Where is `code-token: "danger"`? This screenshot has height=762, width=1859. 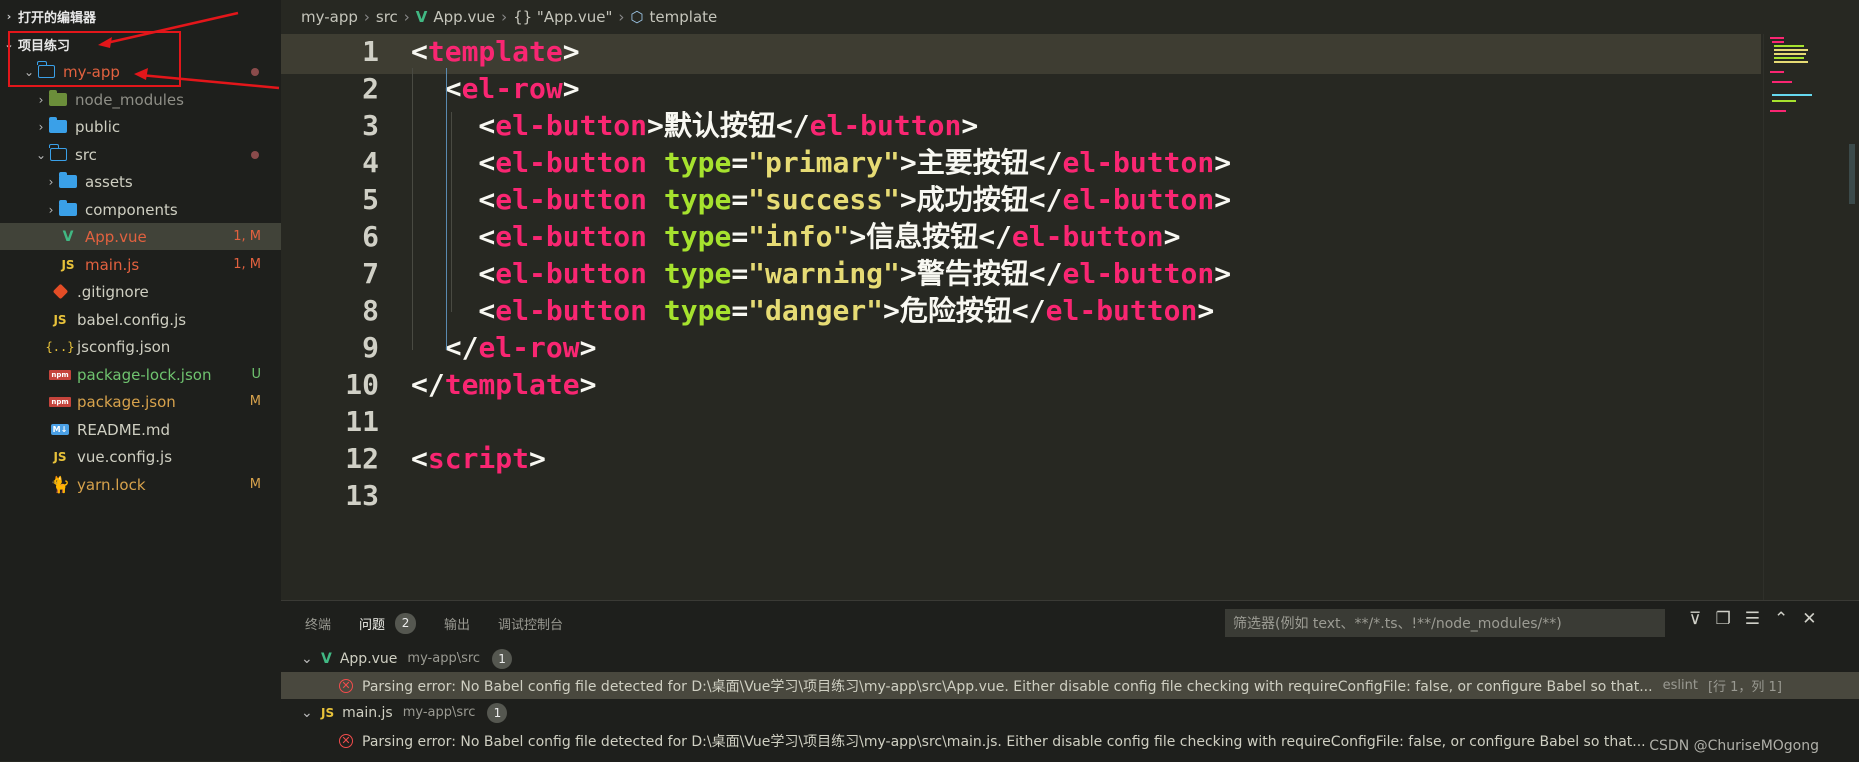
code-token: "danger" is located at coordinates (816, 310).